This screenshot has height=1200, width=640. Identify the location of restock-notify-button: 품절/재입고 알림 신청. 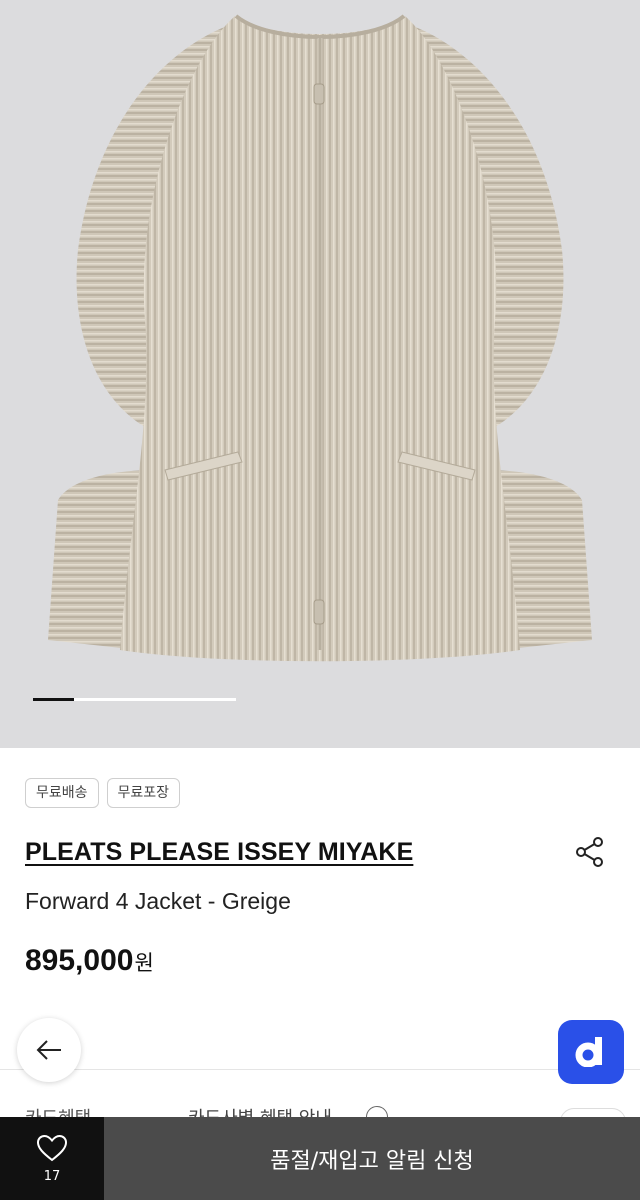
(372, 1158).